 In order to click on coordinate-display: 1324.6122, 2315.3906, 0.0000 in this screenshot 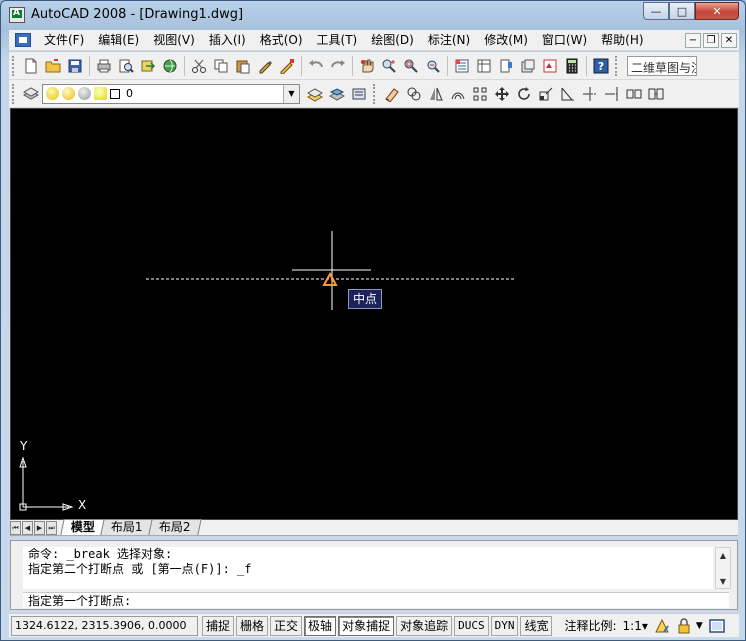, I will do `click(104, 625)`.